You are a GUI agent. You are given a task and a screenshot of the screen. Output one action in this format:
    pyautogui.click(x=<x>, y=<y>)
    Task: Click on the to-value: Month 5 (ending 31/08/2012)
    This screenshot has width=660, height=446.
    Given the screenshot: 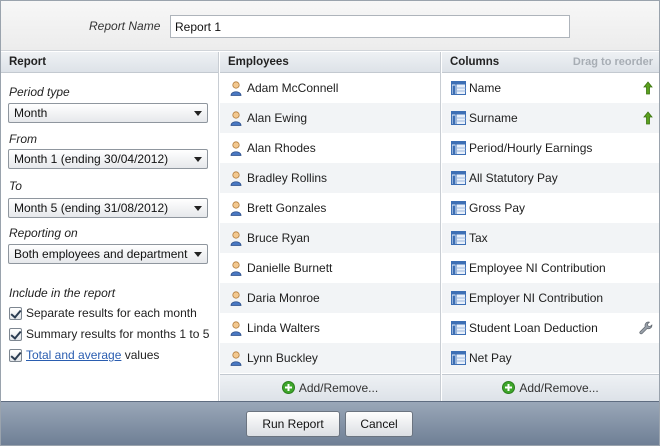 What is the action you would take?
    pyautogui.click(x=91, y=208)
    